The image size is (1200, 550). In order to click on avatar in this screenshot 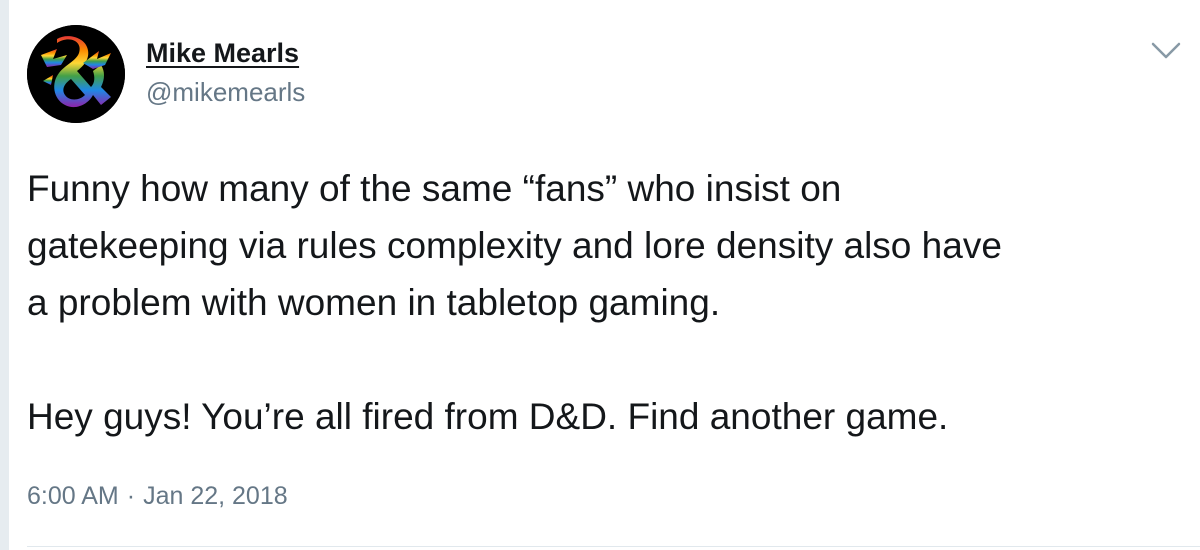, I will do `click(76, 74)`.